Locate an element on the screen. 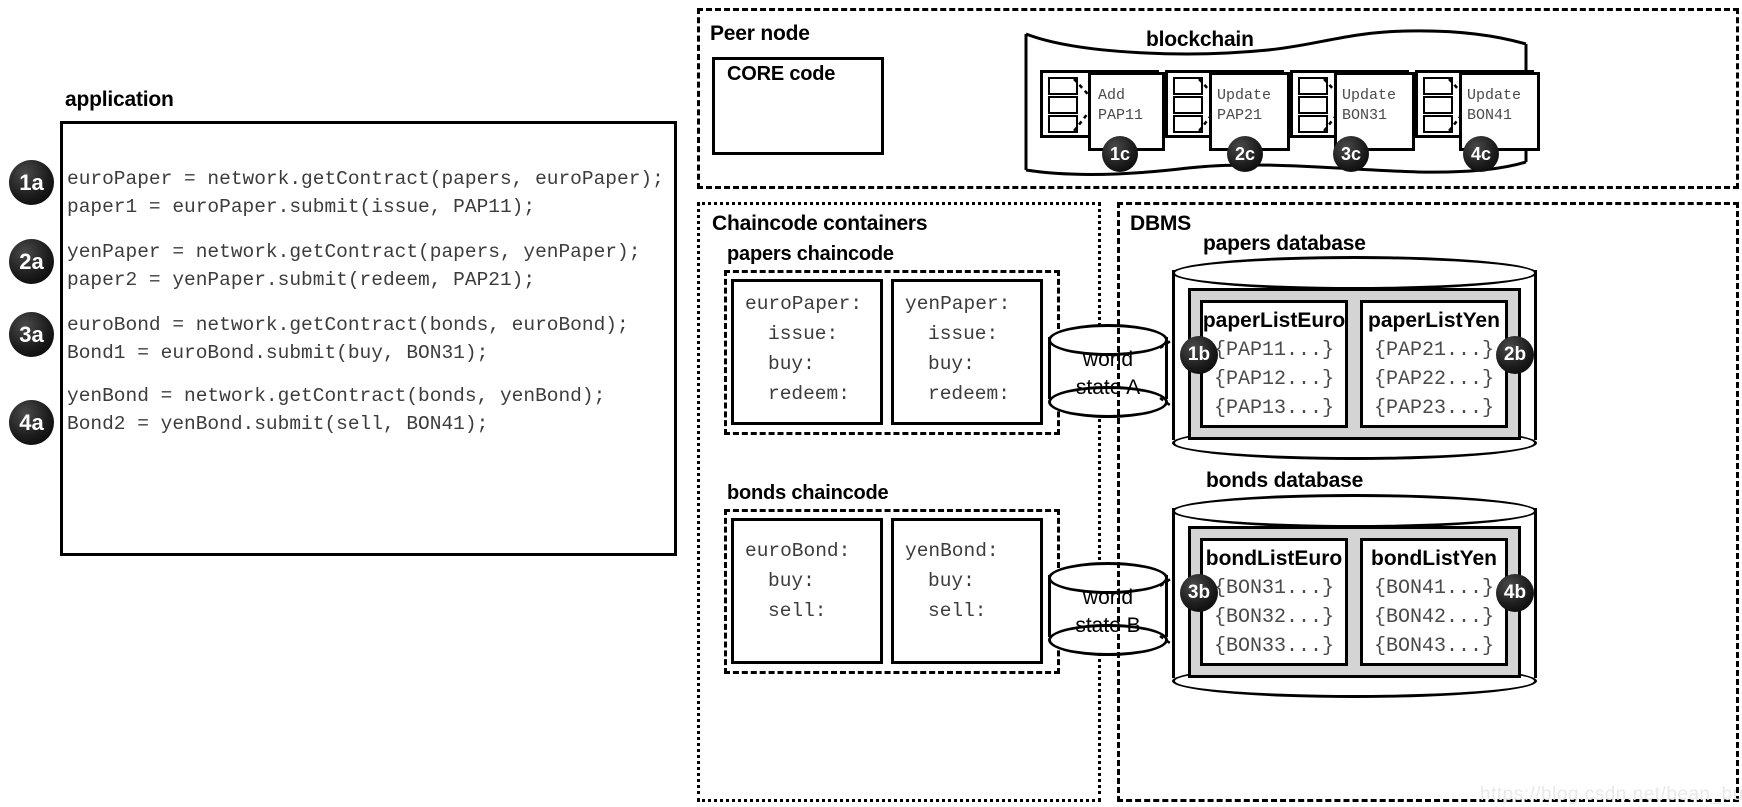  code-line: Bond1 = euroBond.submit(buy, BON31); is located at coordinates (278, 353).